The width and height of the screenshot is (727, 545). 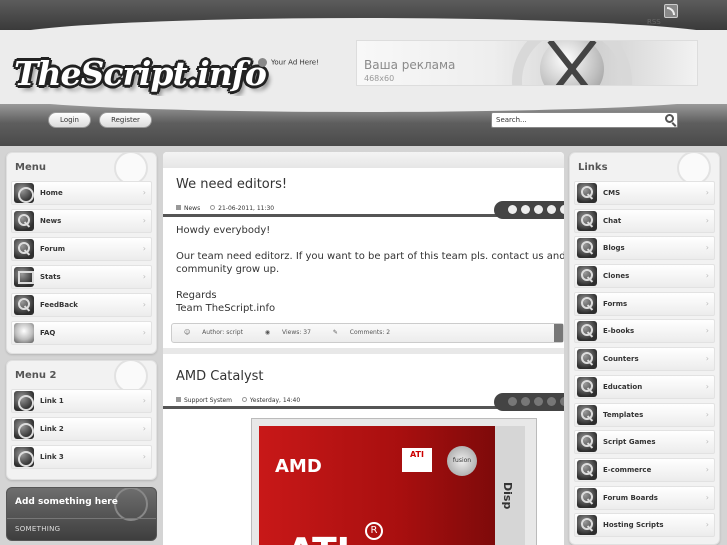 I want to click on link-item-forms: Forms, so click(x=644, y=303).